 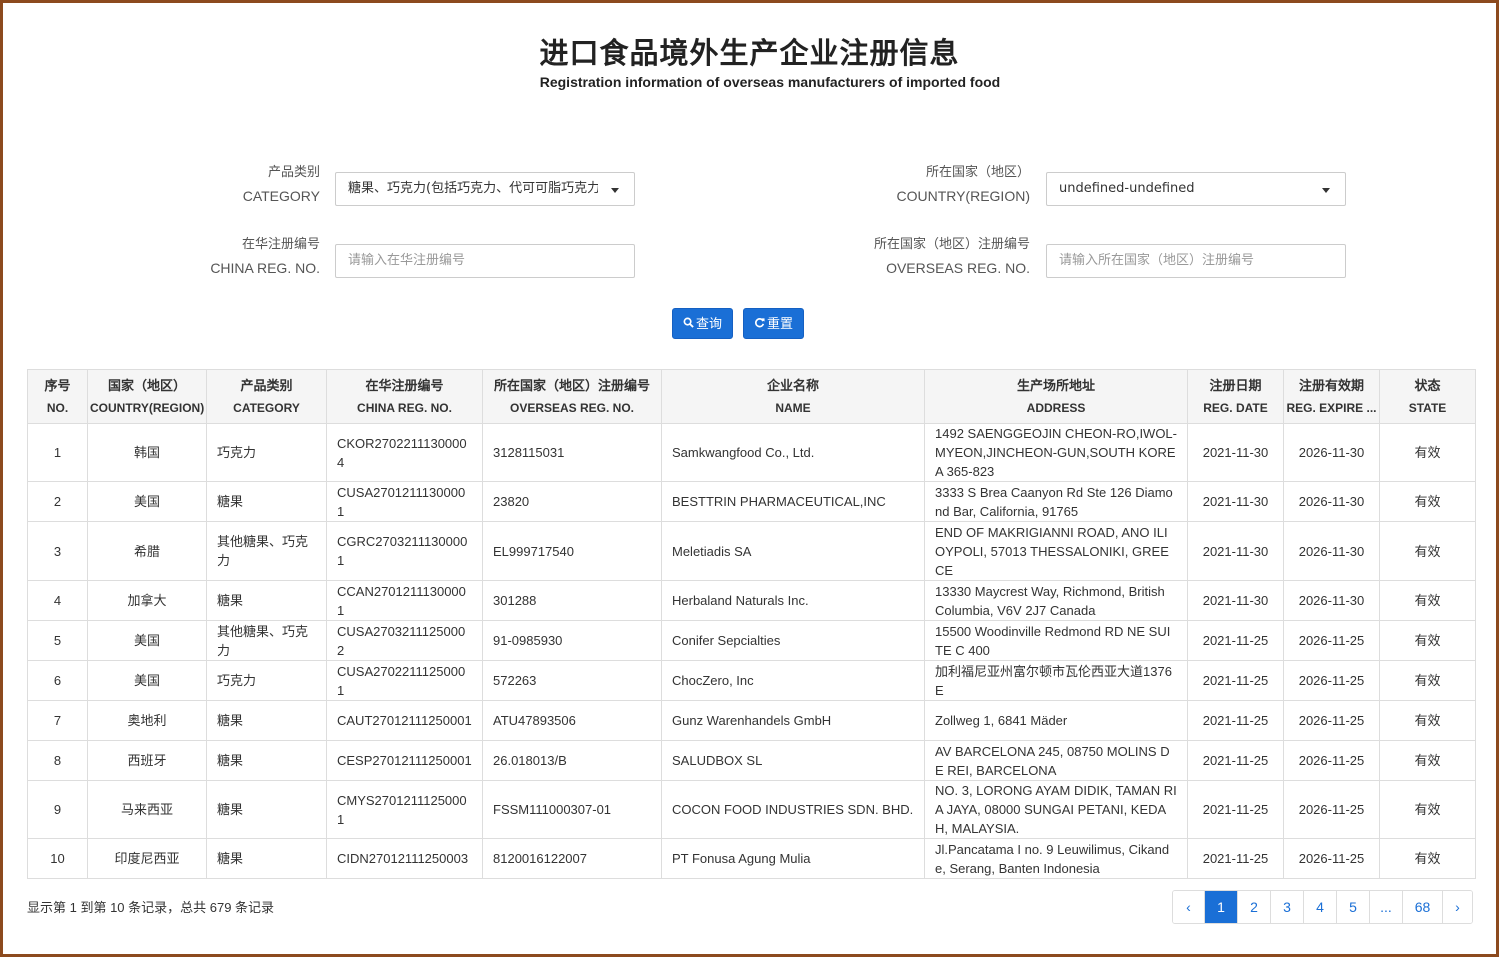 I want to click on search-button: 查询, so click(x=703, y=323).